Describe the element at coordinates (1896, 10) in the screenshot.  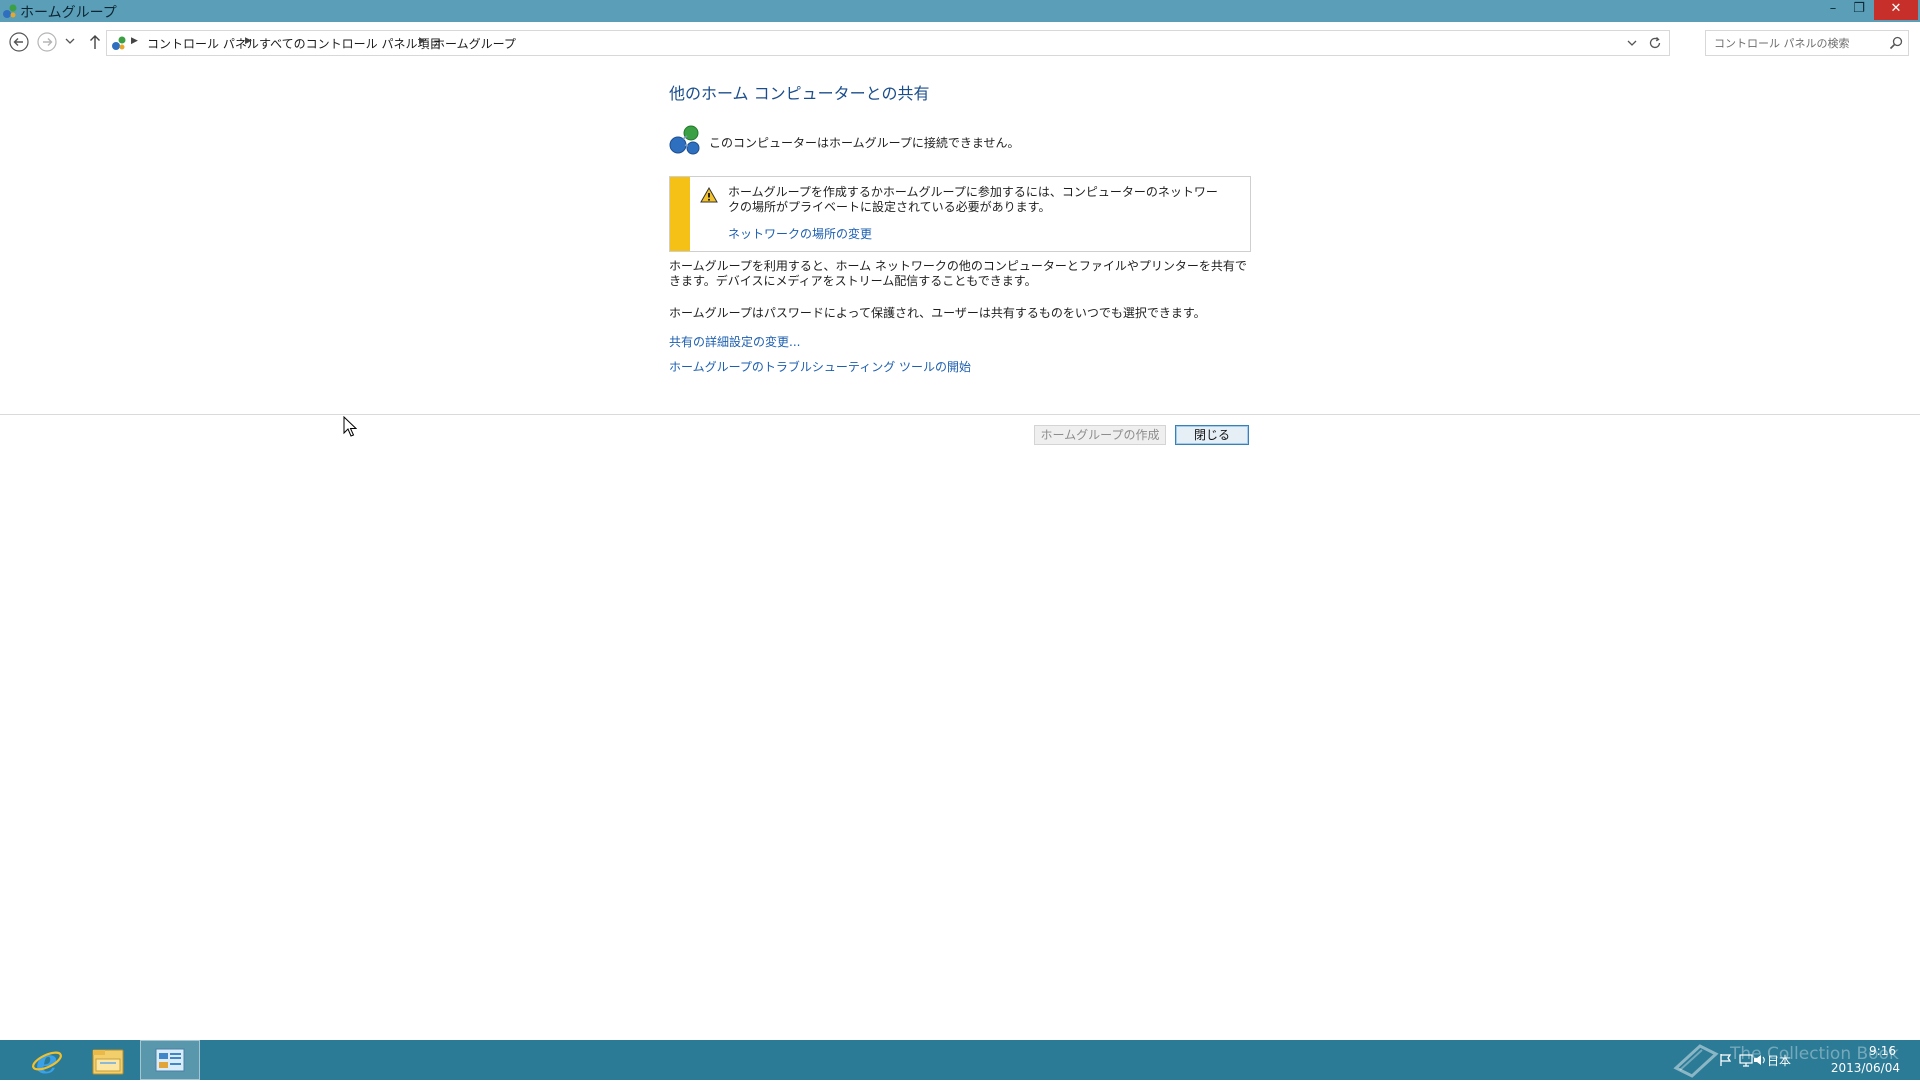
I see `close-window-button: ✕` at that location.